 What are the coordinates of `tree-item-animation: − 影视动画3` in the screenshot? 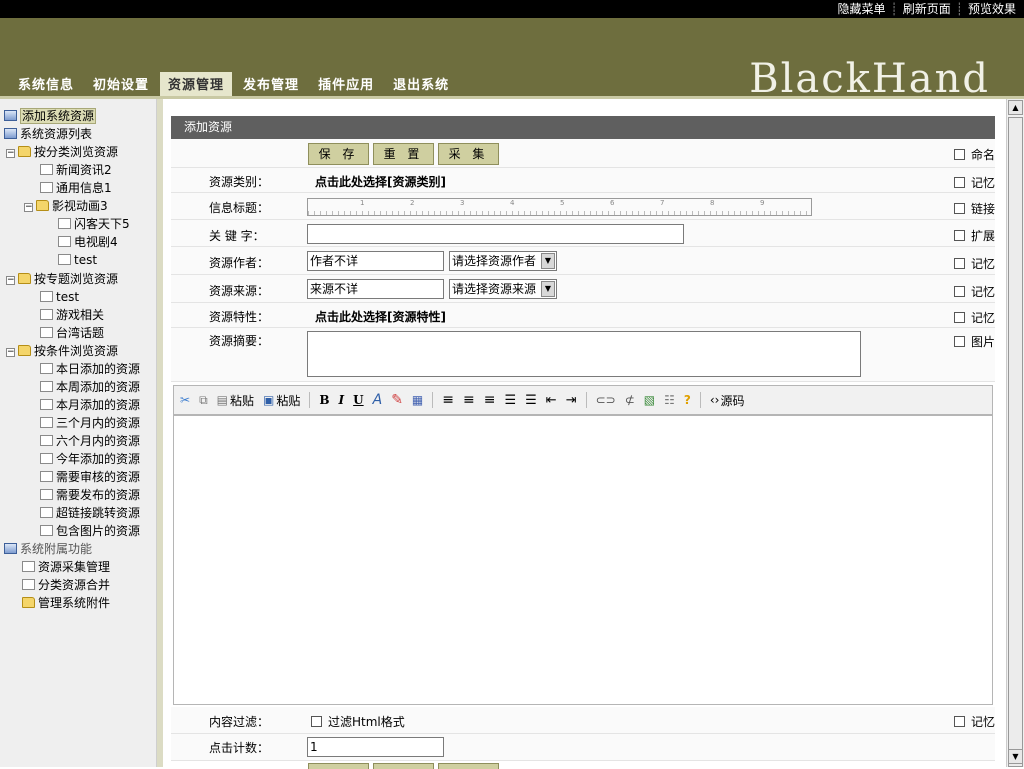 It's located at (66, 206).